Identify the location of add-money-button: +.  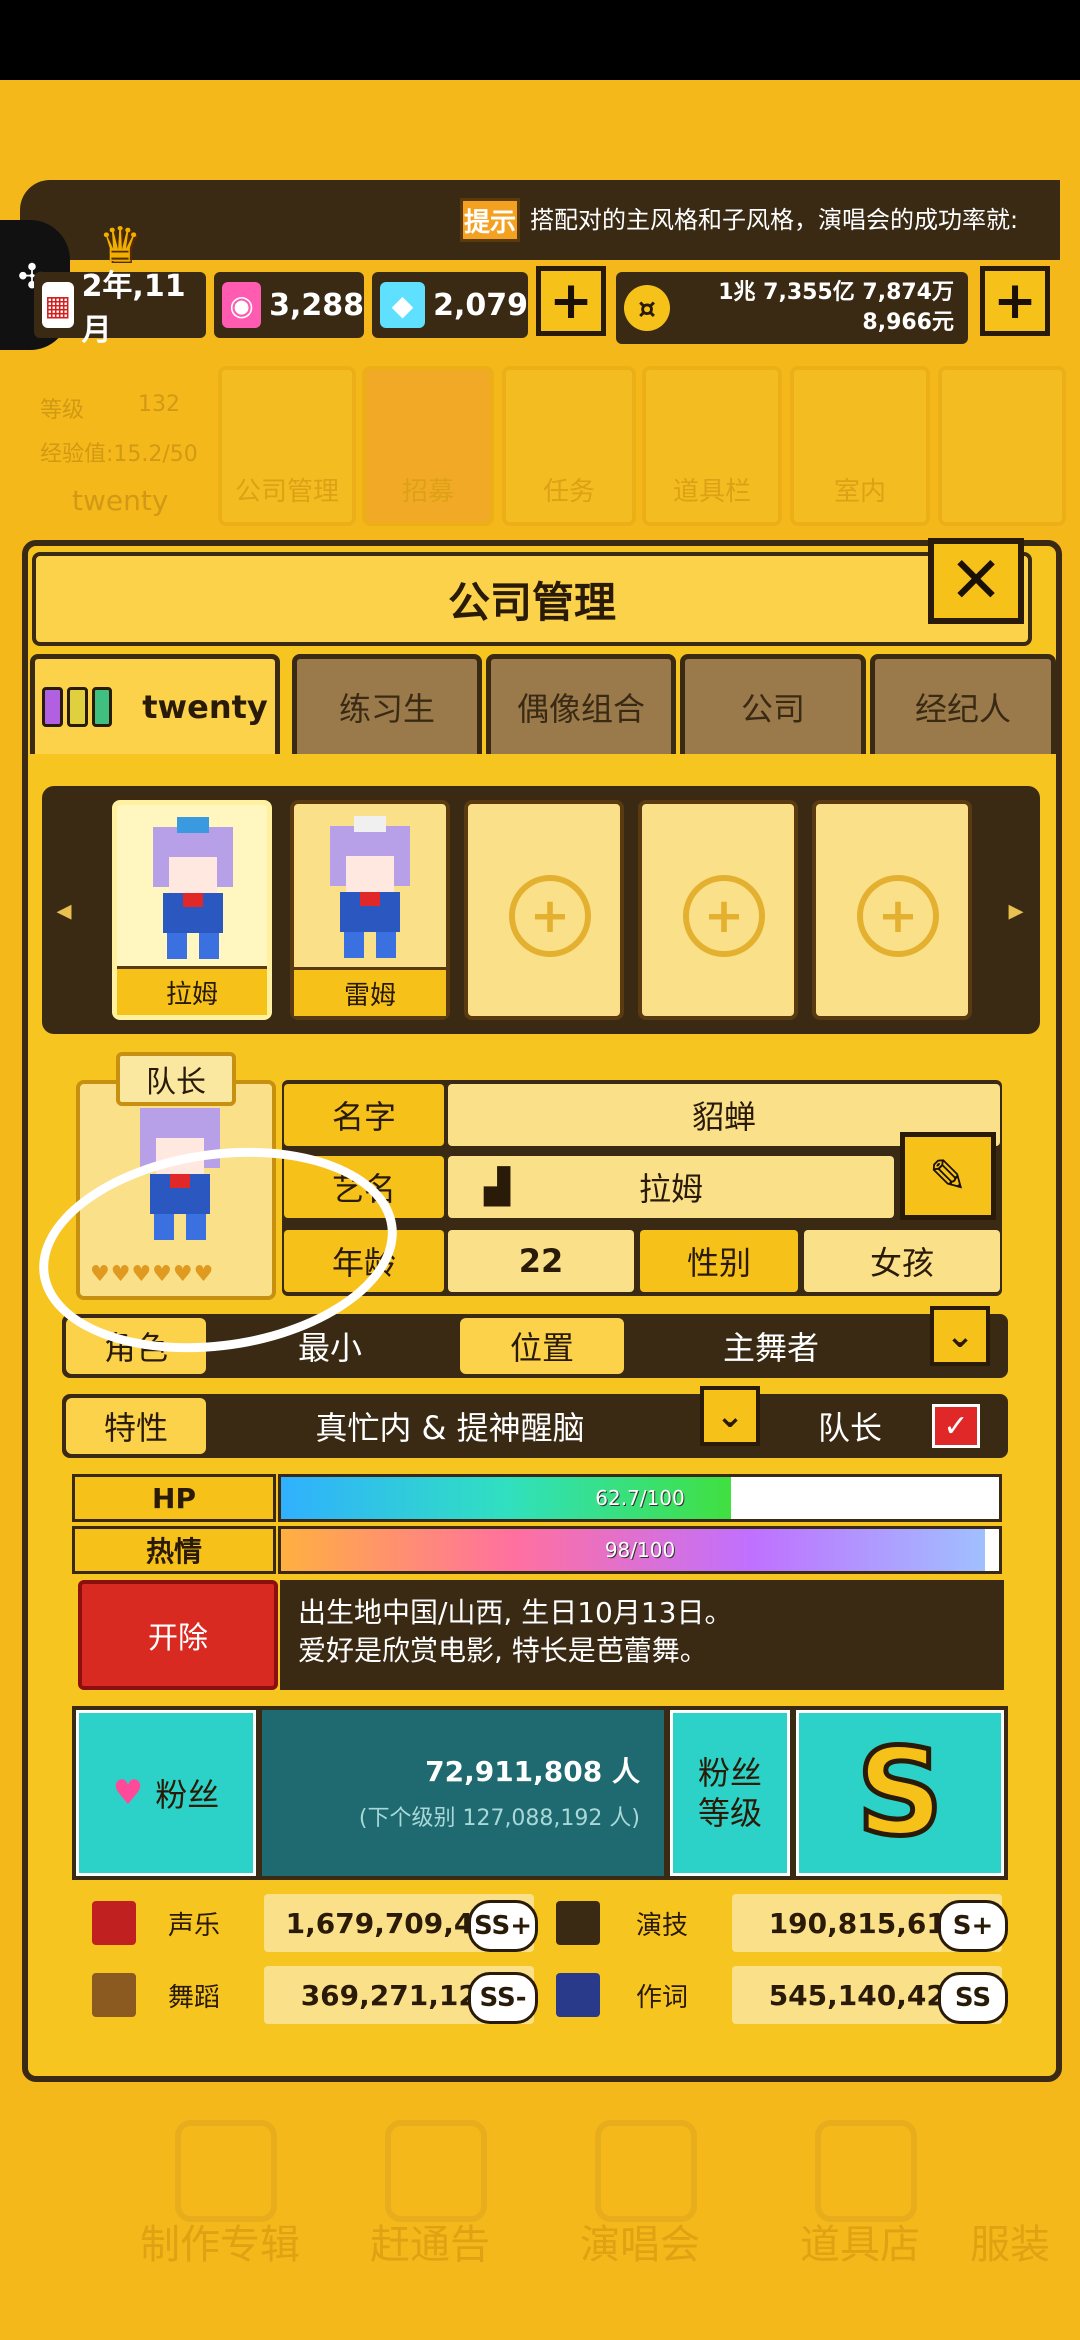
(1015, 301).